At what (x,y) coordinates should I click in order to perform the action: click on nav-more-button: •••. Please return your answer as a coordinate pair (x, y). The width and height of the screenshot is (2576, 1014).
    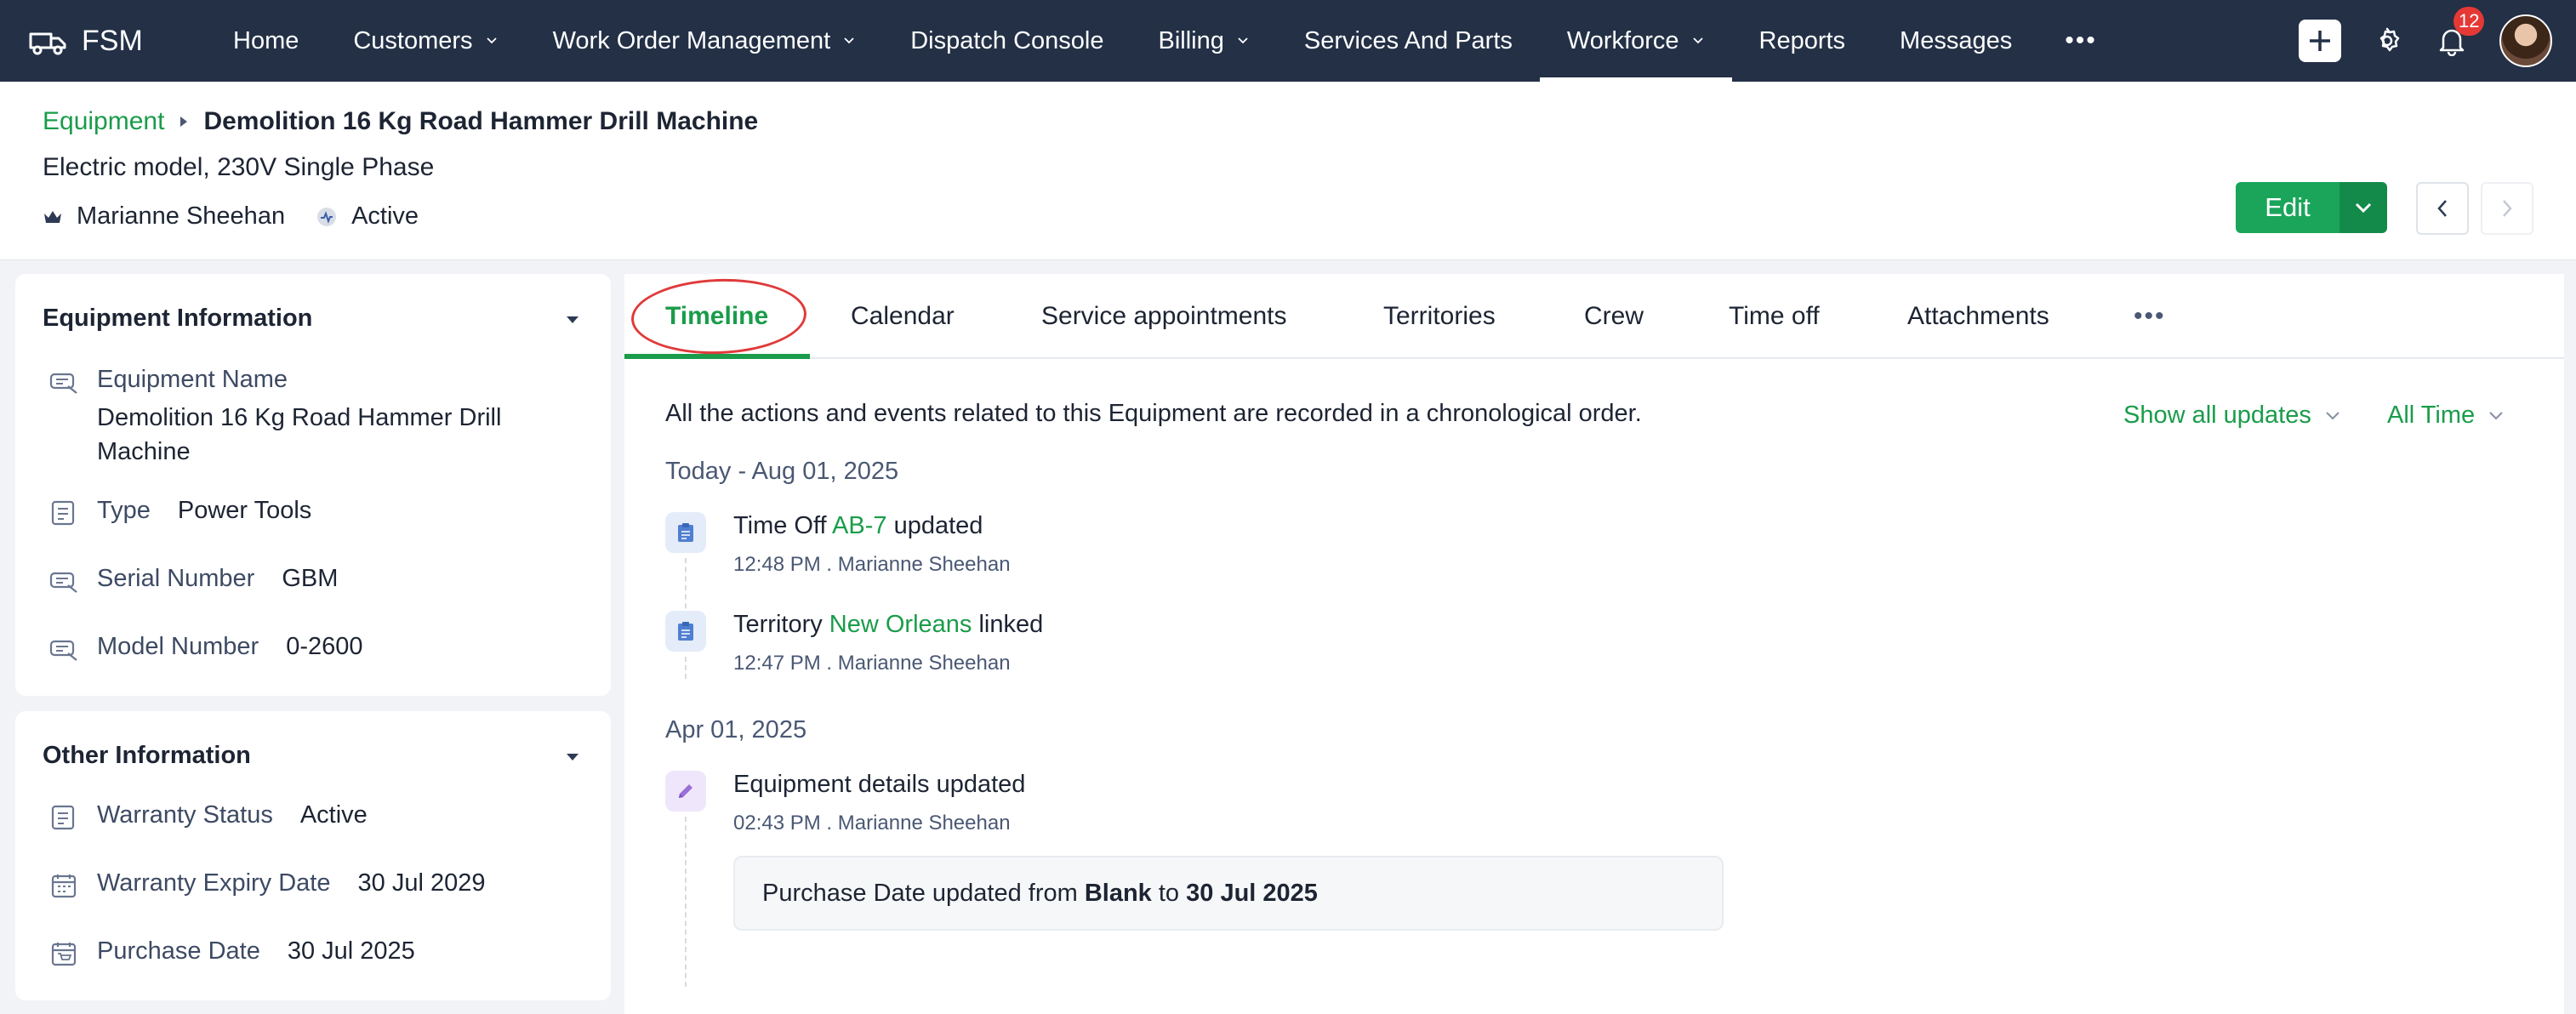
    Looking at the image, I should click on (2081, 40).